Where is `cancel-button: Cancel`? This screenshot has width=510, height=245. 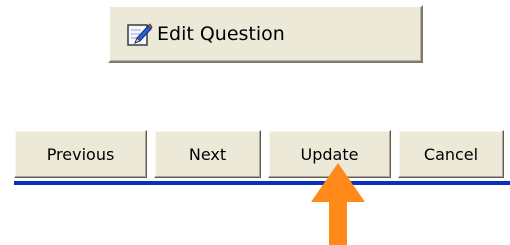 cancel-button: Cancel is located at coordinates (451, 154).